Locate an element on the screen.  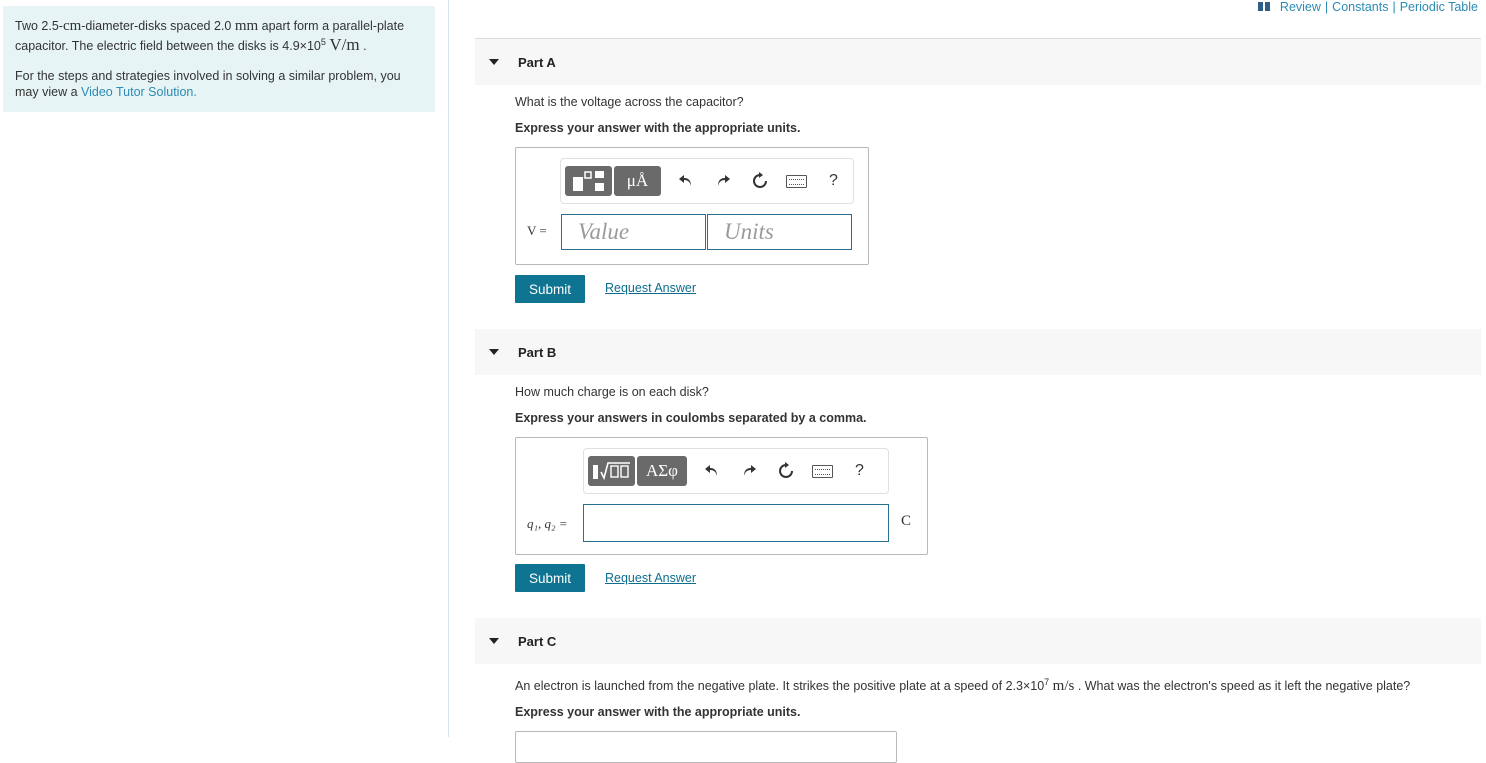
part-b-question: How much charge is on each disk? is located at coordinates (612, 392).